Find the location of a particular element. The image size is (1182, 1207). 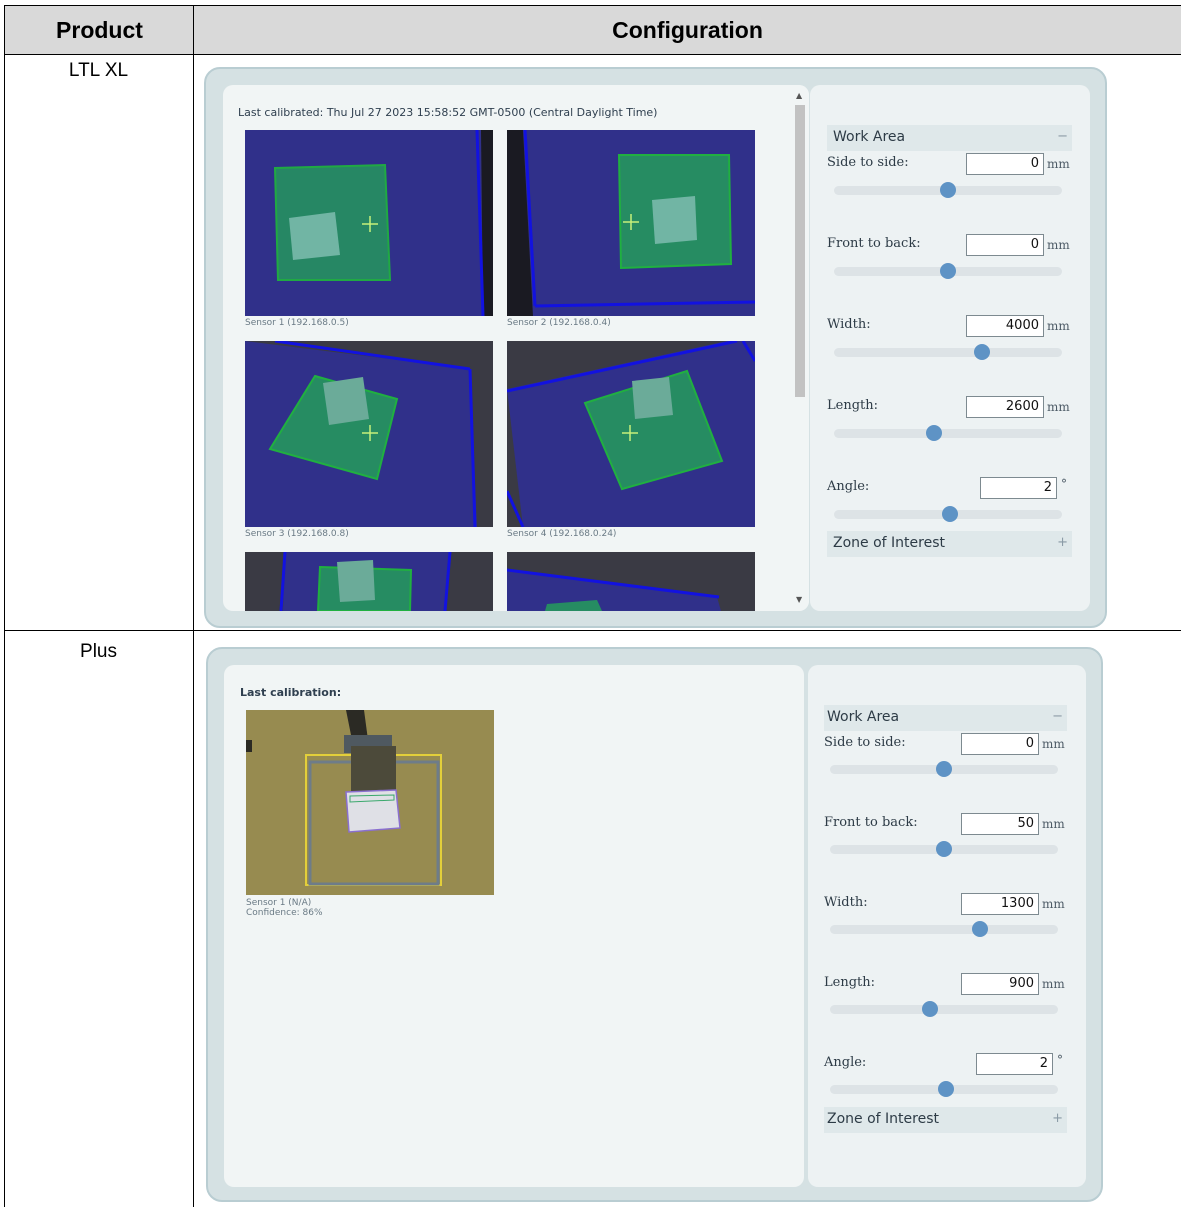

front-to-back-slider-thumb-plus is located at coordinates (944, 849).